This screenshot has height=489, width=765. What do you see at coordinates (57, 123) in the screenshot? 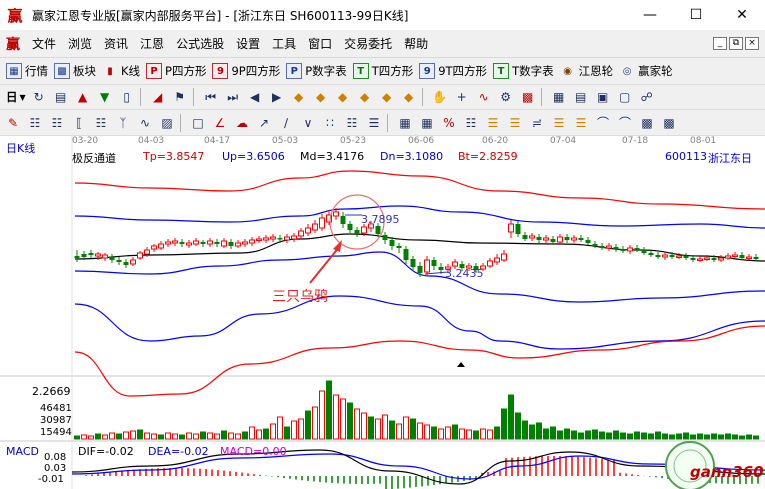
I see `cross-grid-icon: ☷` at bounding box center [57, 123].